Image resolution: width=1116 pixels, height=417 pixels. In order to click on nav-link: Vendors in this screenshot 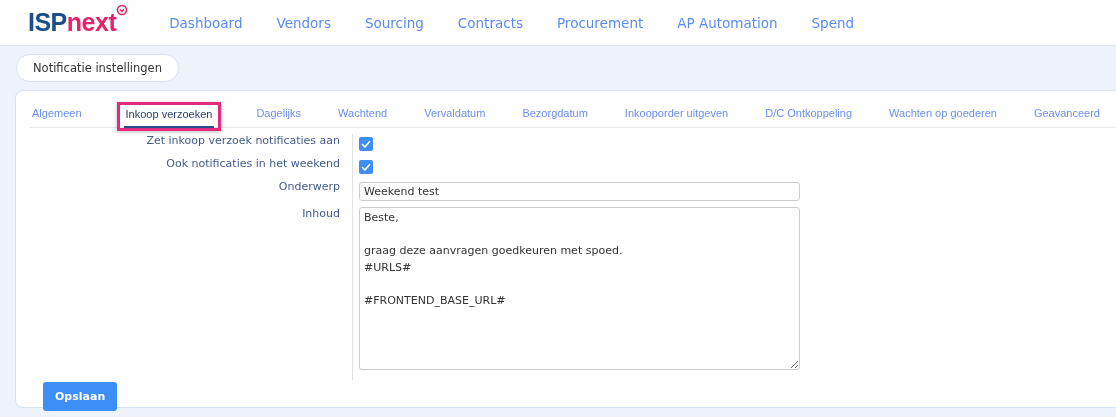, I will do `click(303, 22)`.